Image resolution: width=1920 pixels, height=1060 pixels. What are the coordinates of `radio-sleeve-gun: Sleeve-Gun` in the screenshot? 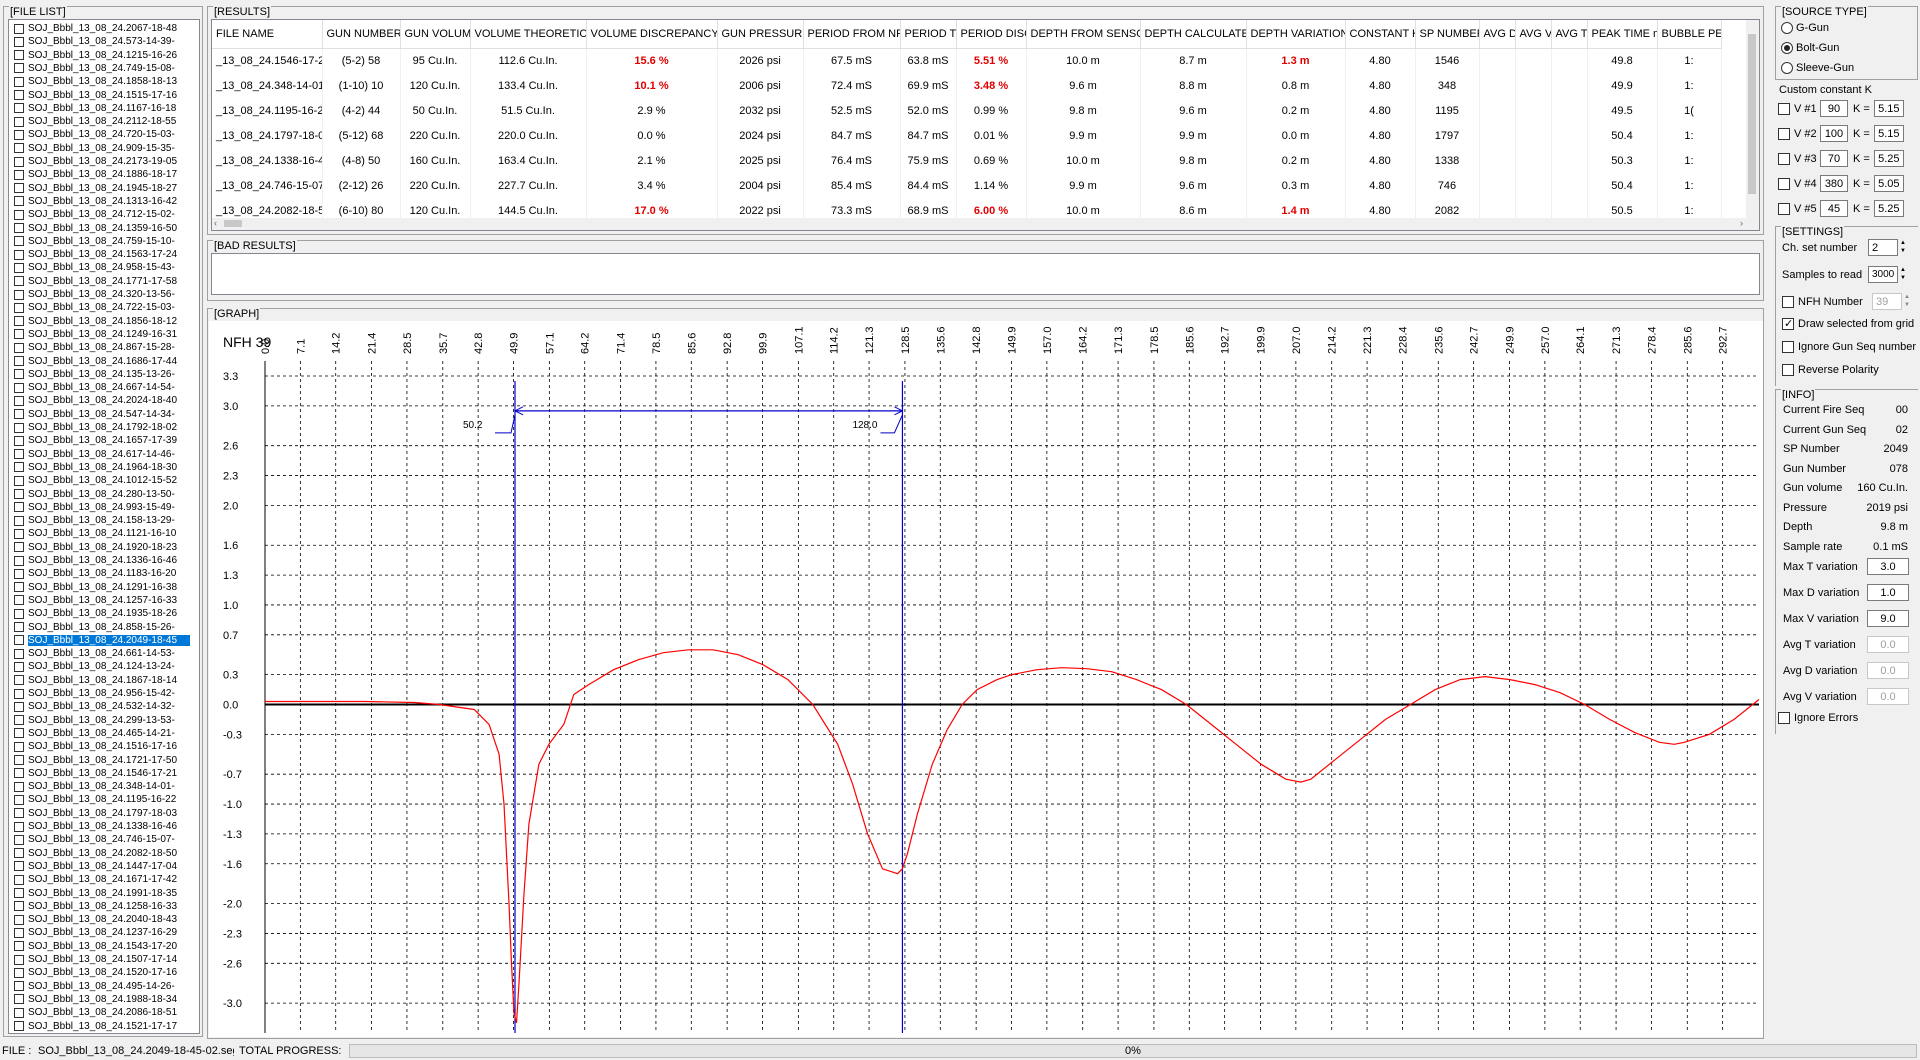 It's located at (1817, 68).